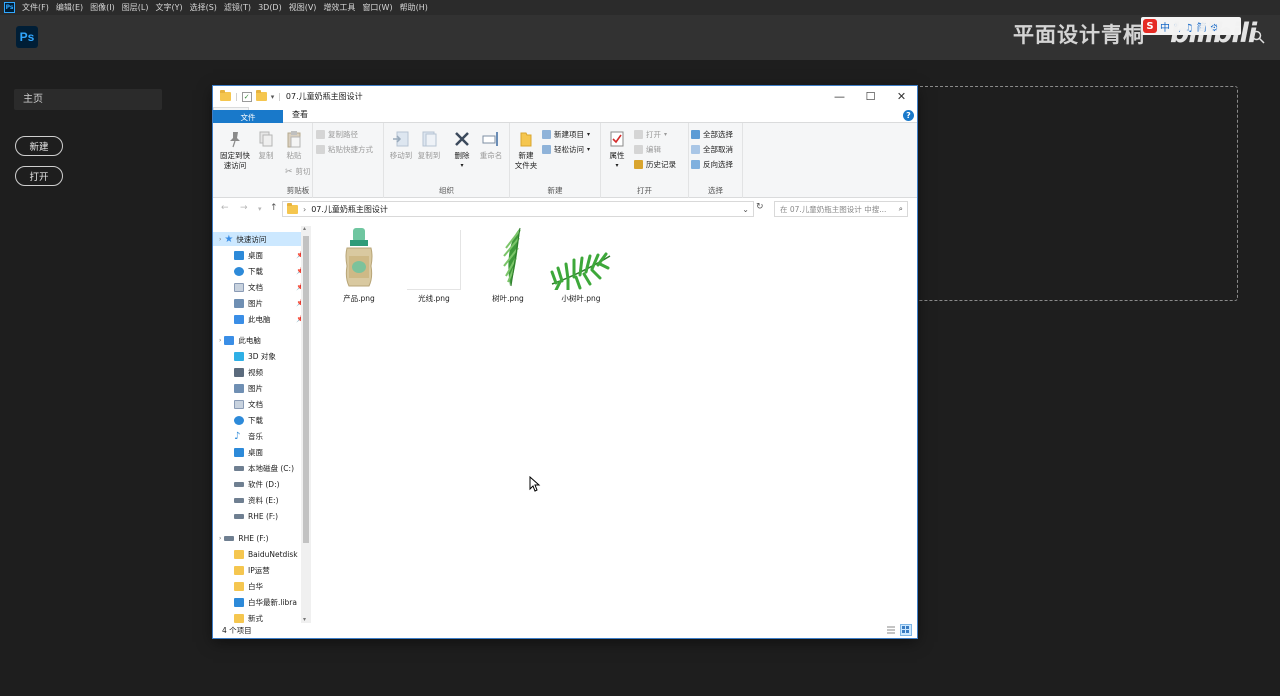  I want to click on address-dropdown-icon: ⌄, so click(745, 209).